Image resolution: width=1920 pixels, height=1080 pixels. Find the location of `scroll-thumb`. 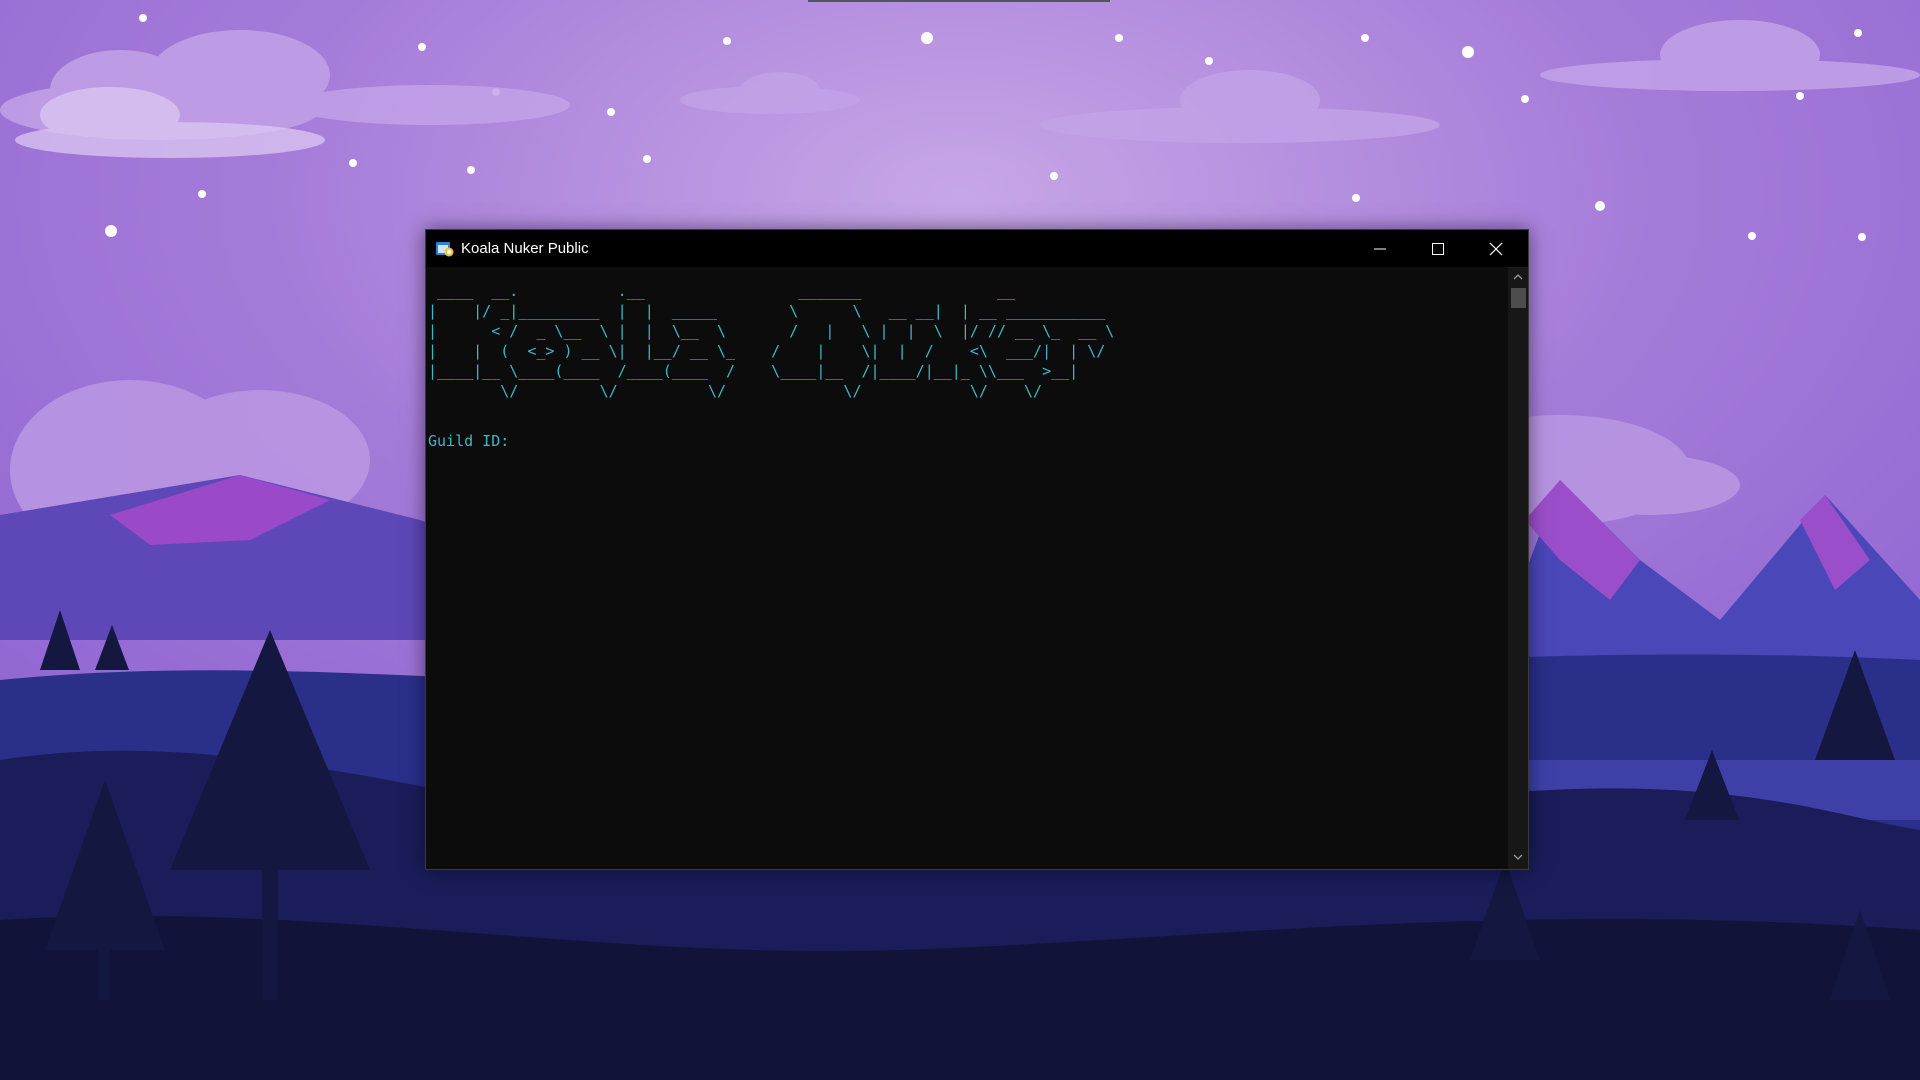

scroll-thumb is located at coordinates (1518, 298).